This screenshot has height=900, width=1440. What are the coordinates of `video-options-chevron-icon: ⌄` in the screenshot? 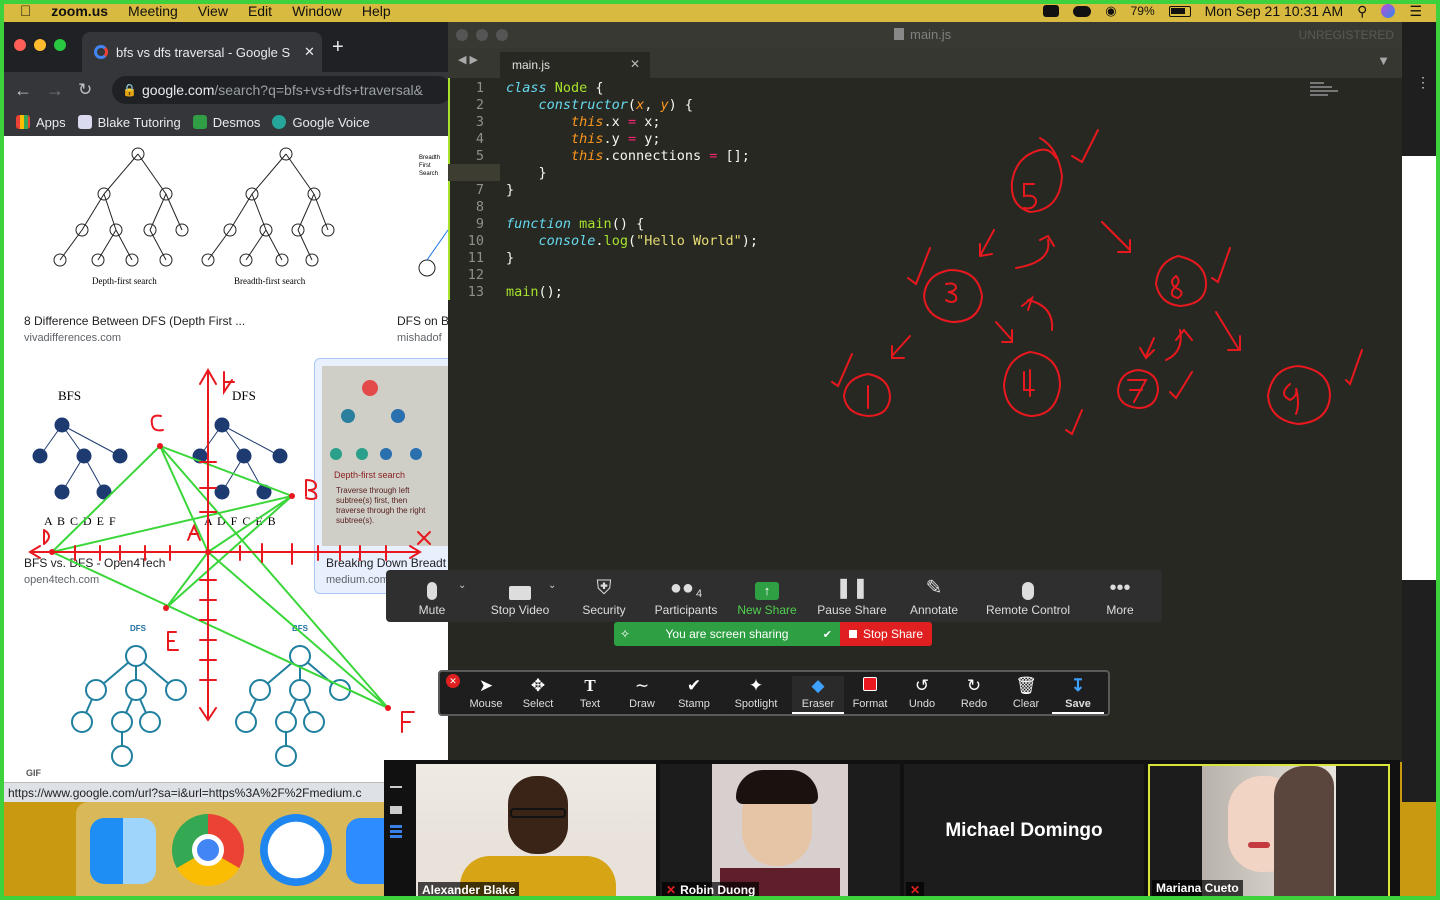 It's located at (552, 585).